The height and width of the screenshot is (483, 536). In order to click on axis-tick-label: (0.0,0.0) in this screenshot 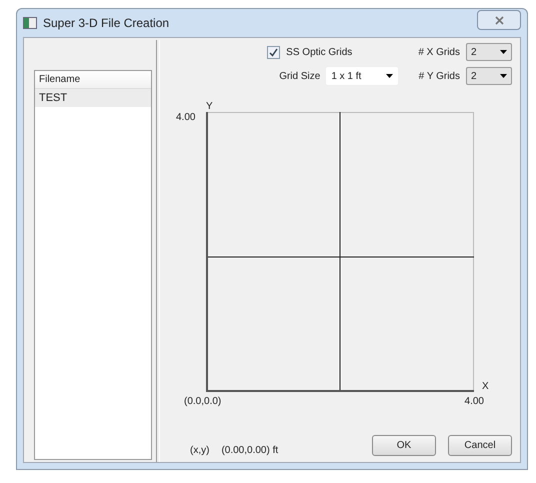, I will do `click(203, 402)`.